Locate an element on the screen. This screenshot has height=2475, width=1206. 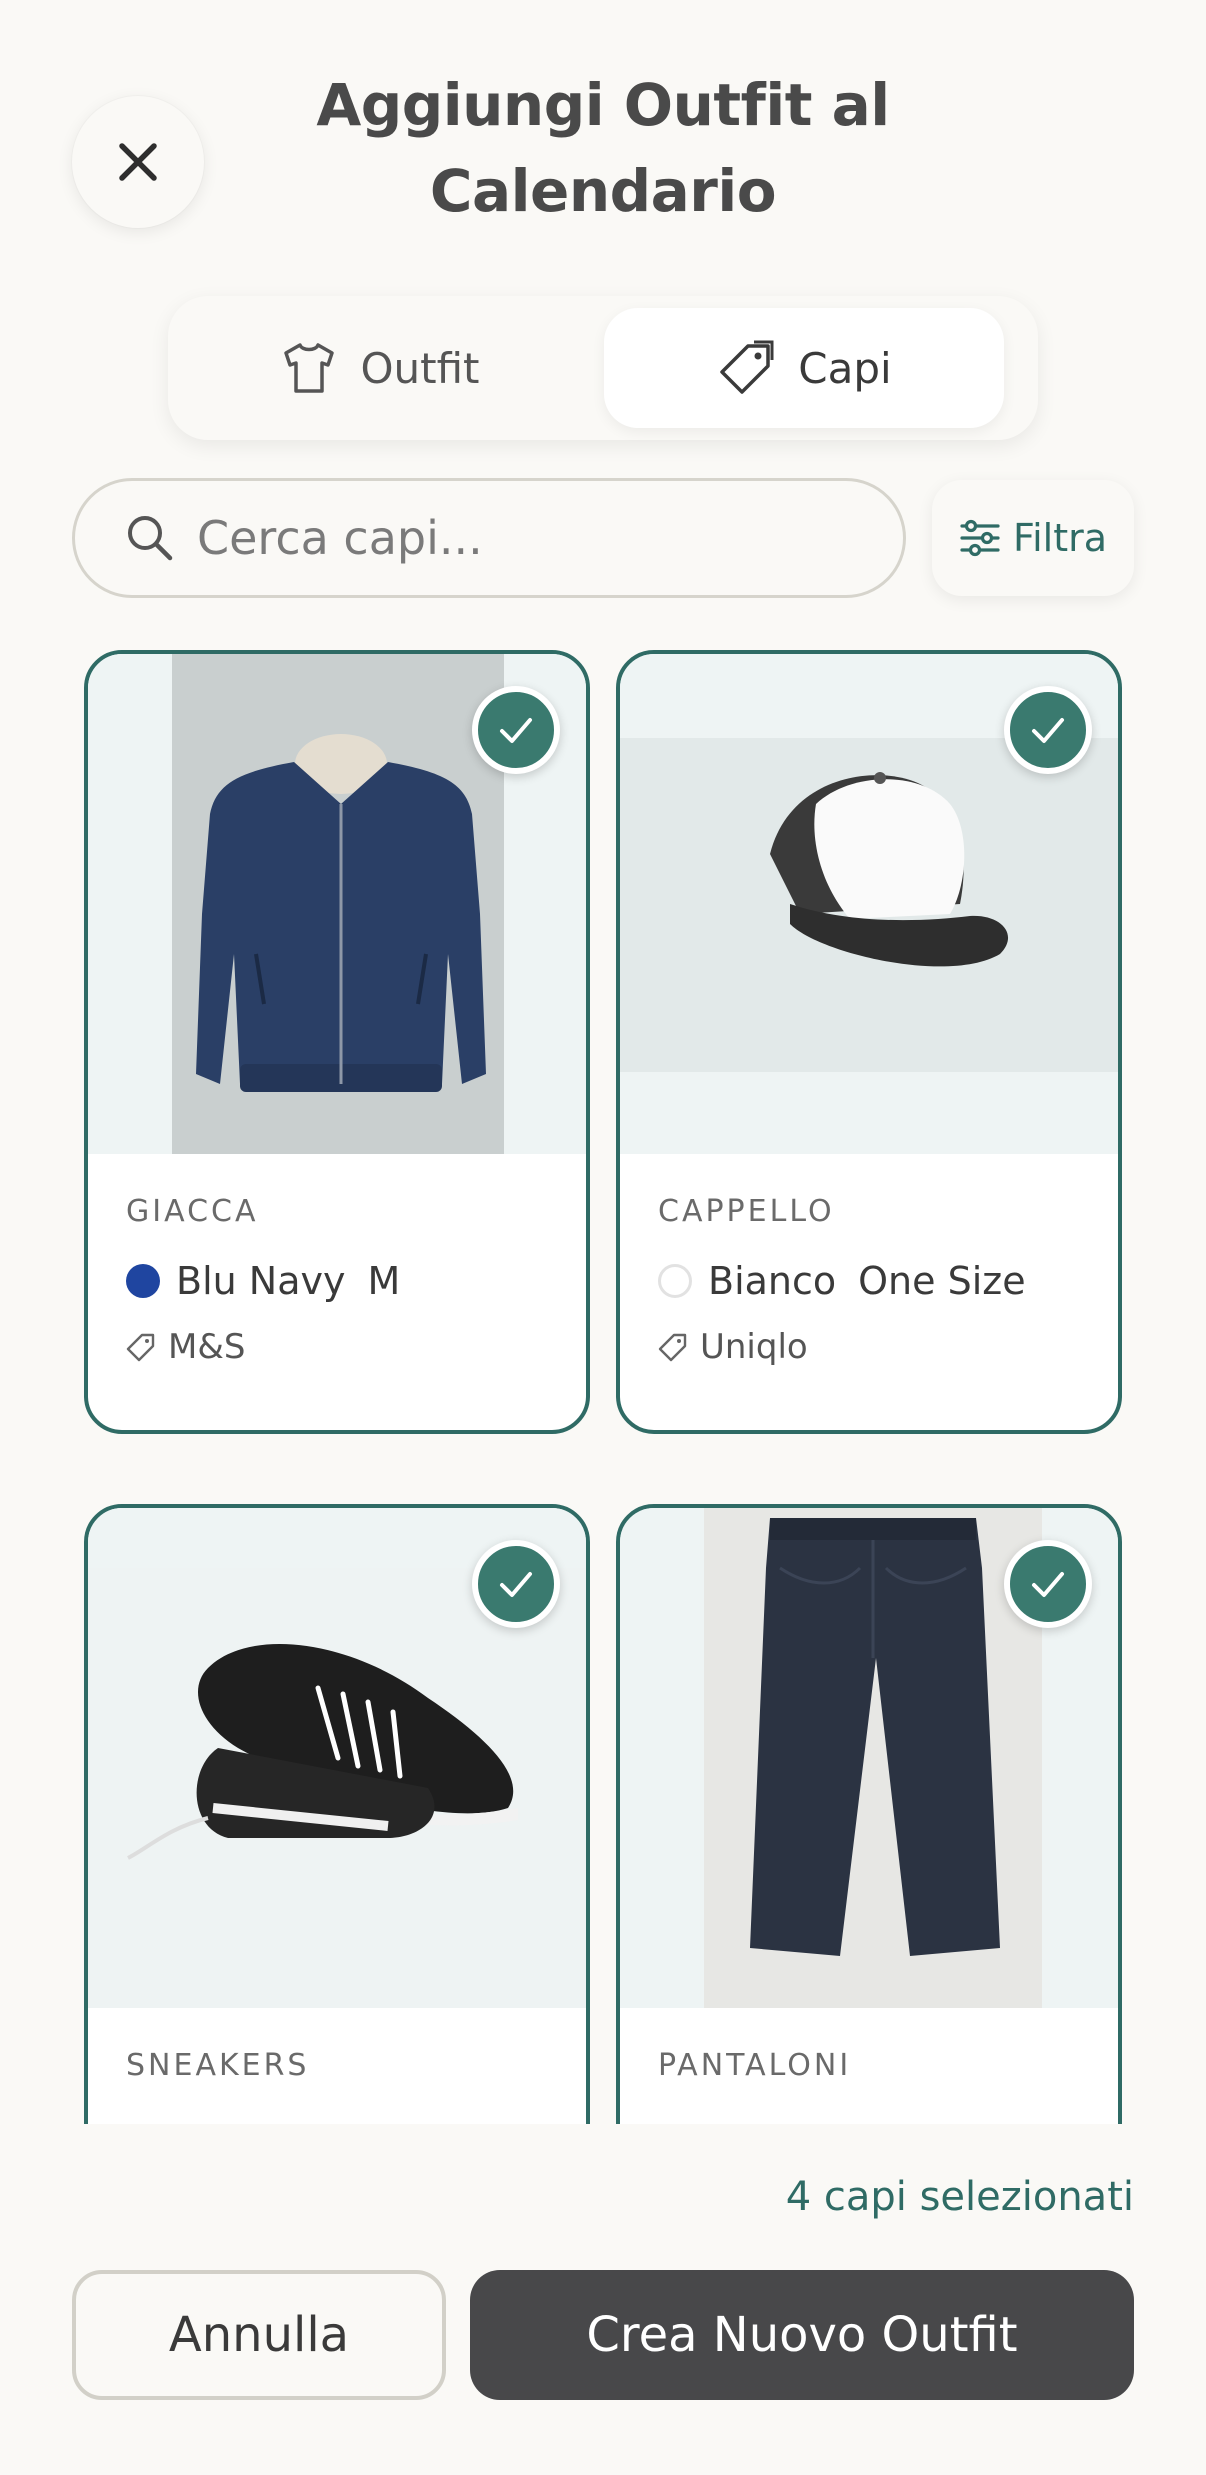
item-category: GIACCA is located at coordinates (192, 1211).